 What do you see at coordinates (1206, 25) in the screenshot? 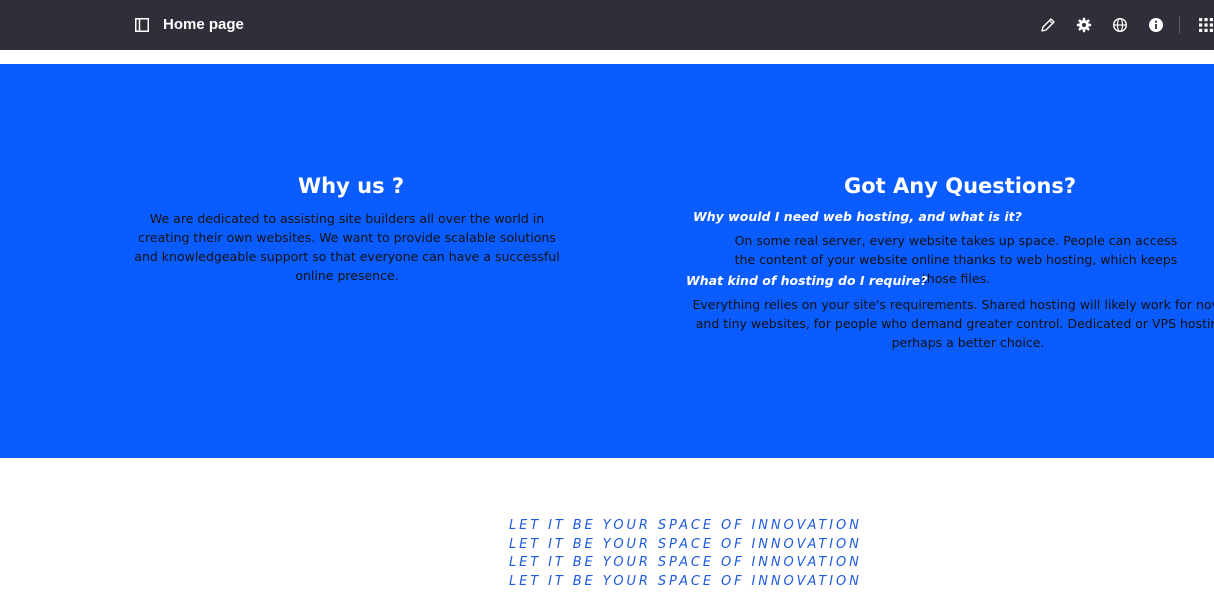
I see `apps-grid-icon` at bounding box center [1206, 25].